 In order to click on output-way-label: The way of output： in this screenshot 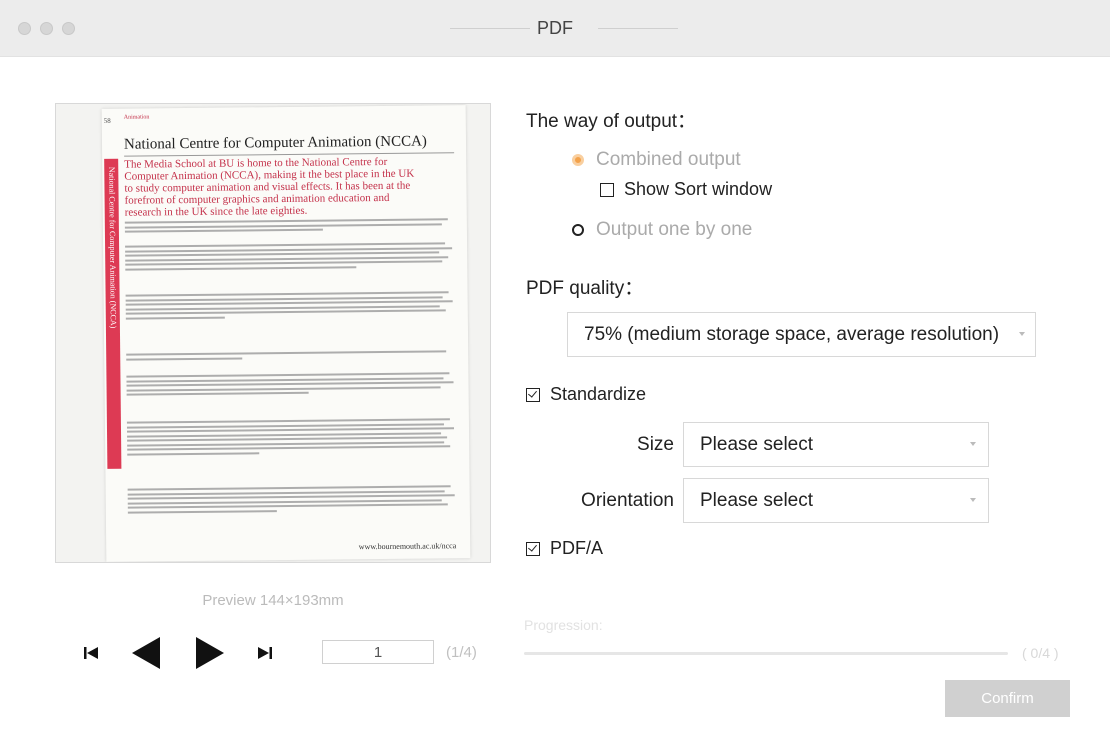, I will do `click(611, 121)`.